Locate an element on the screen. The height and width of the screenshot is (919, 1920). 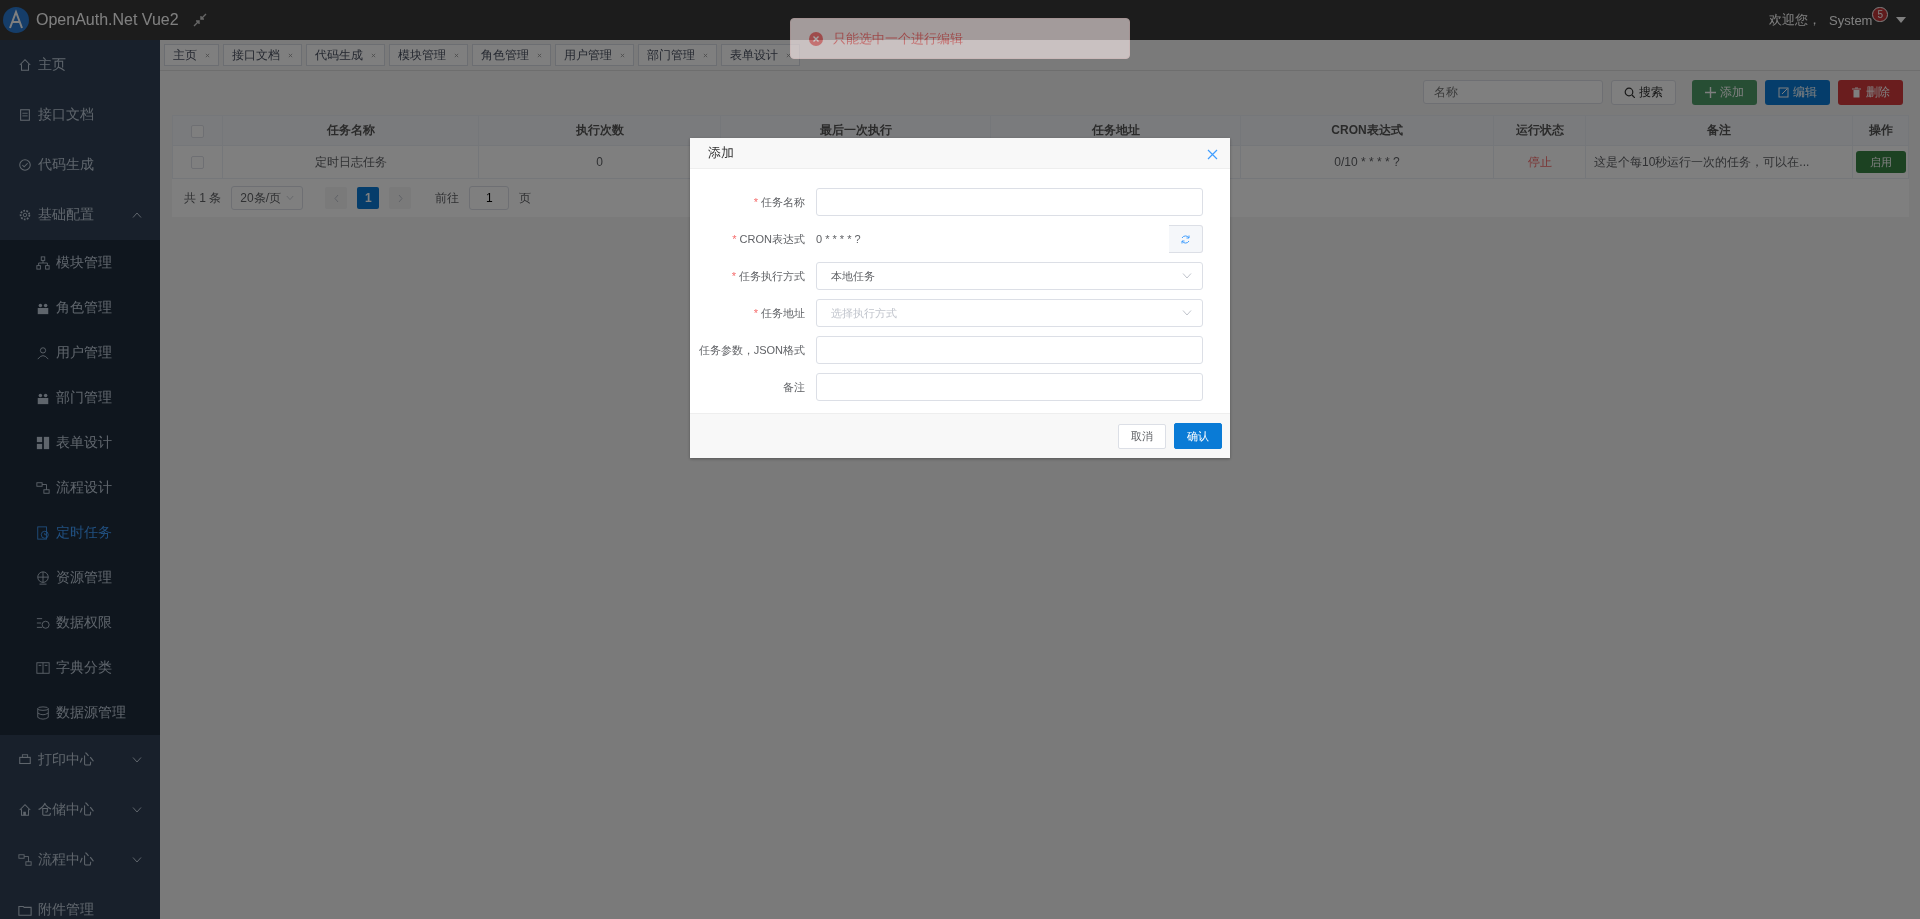
grid-icon is located at coordinates (43, 442).